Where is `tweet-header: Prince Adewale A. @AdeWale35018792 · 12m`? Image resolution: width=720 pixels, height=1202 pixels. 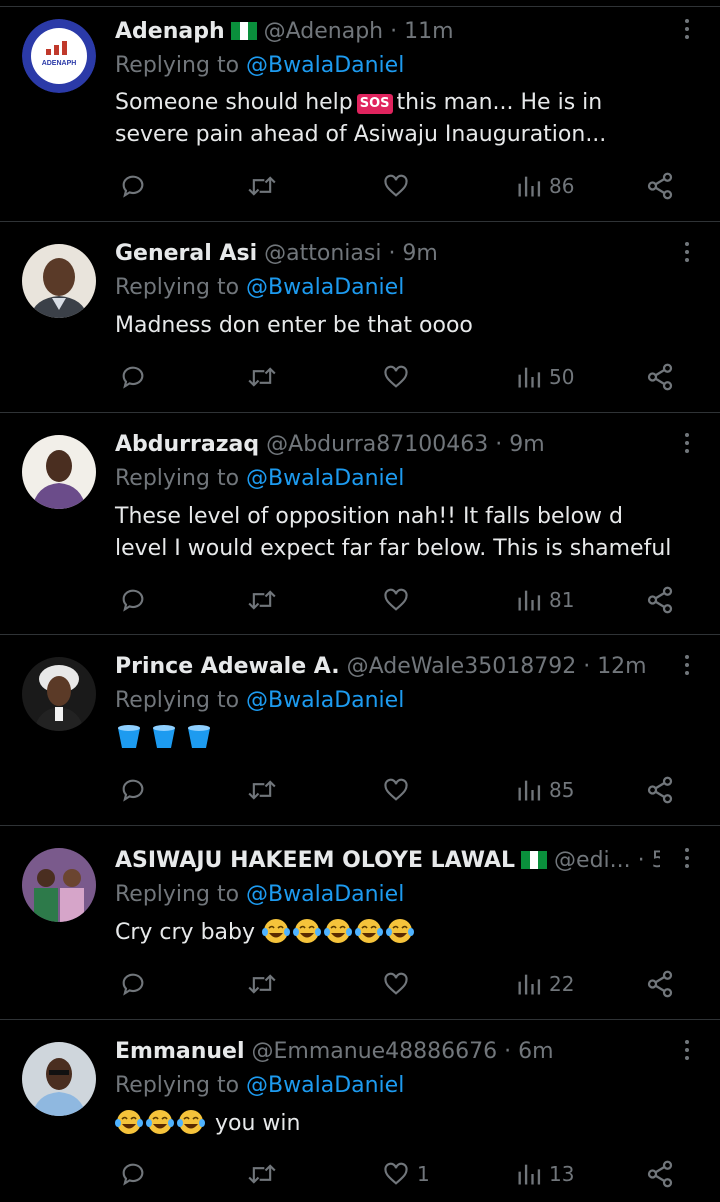 tweet-header: Prince Adewale A. @AdeWale35018792 · 12m is located at coordinates (387, 667).